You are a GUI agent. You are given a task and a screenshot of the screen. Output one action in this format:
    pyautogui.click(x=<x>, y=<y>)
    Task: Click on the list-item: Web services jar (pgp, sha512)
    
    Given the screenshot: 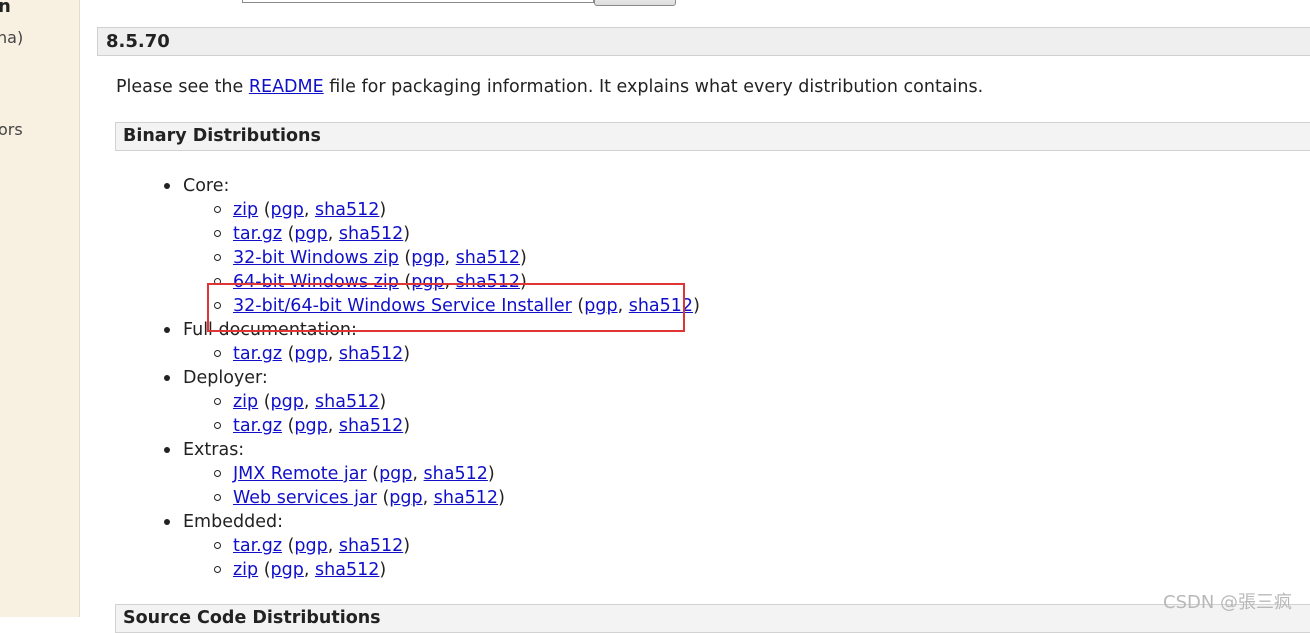 What is the action you would take?
    pyautogui.click(x=359, y=498)
    